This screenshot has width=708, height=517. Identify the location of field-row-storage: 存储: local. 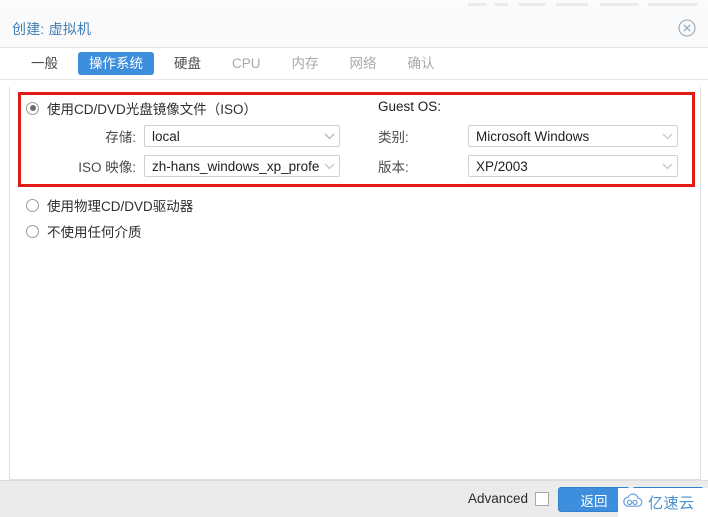
(183, 136).